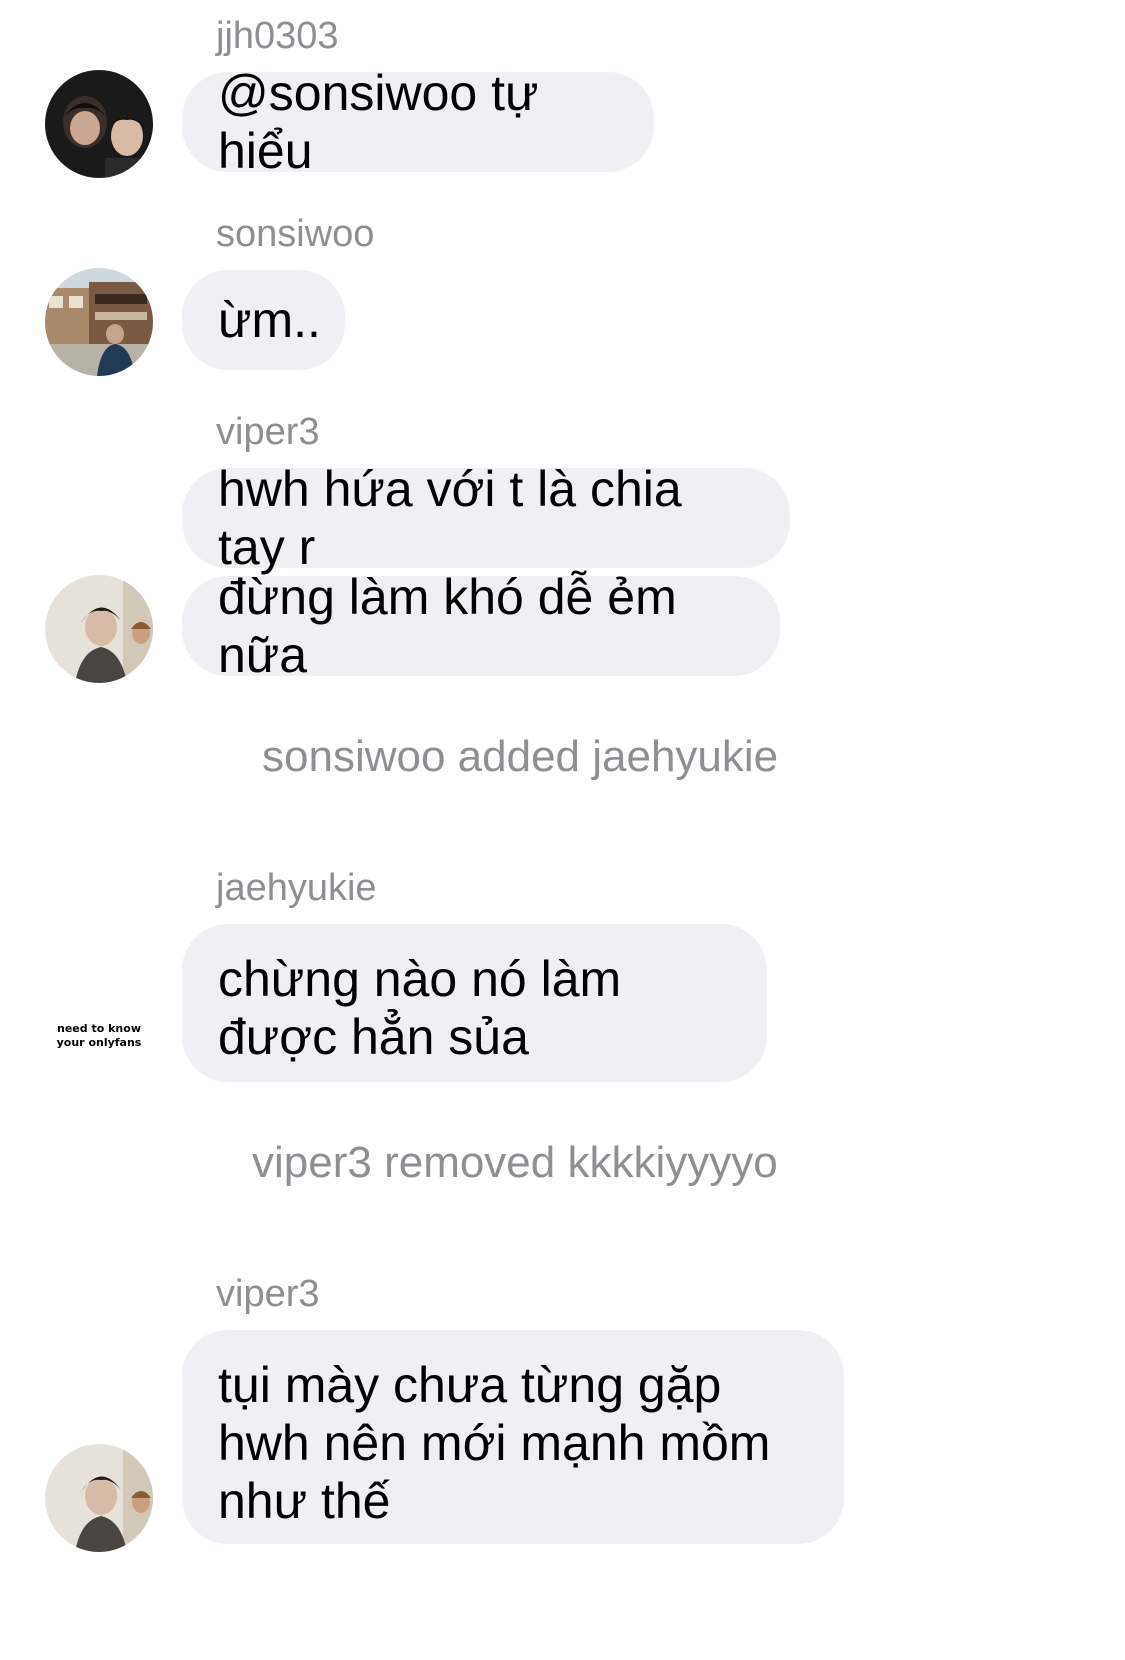 Image resolution: width=1125 pixels, height=1660 pixels. Describe the element at coordinates (450, 518) in the screenshot. I see `message-text: hwh hứa với t là chia tay r` at that location.